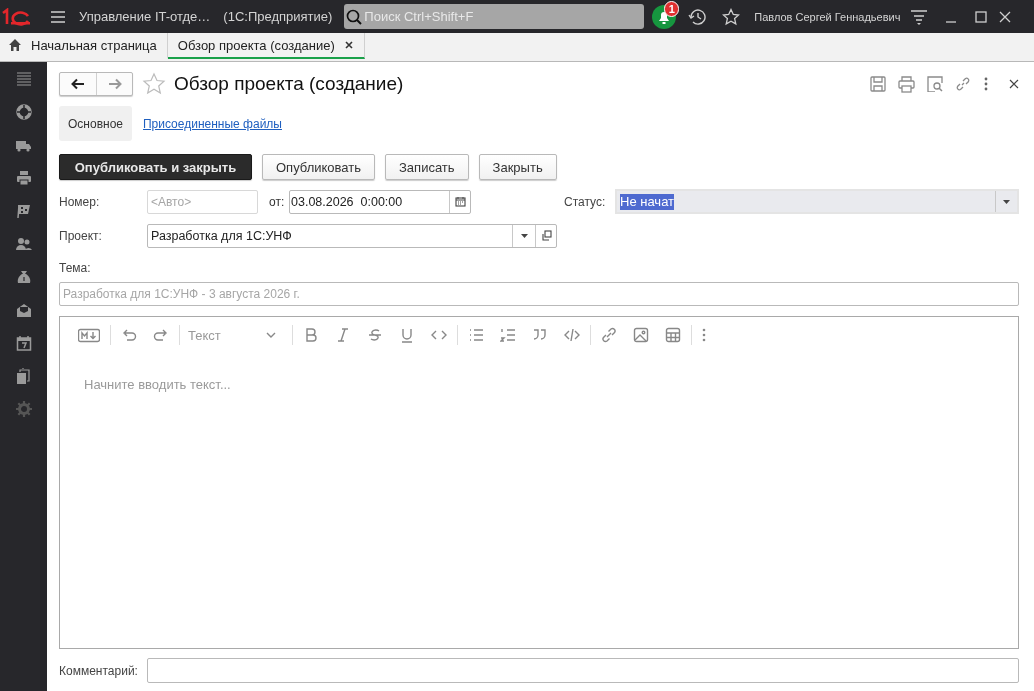 The height and width of the screenshot is (691, 1034). I want to click on number-input: <Авто>, so click(202, 201).